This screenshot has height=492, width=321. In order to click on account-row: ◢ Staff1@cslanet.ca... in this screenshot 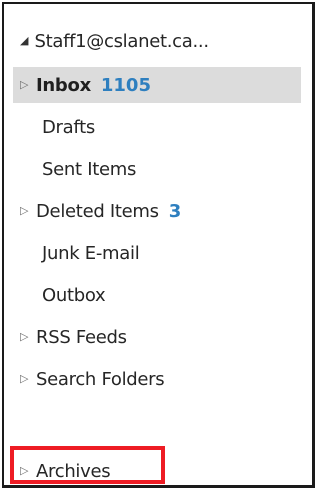, I will do `click(114, 41)`.